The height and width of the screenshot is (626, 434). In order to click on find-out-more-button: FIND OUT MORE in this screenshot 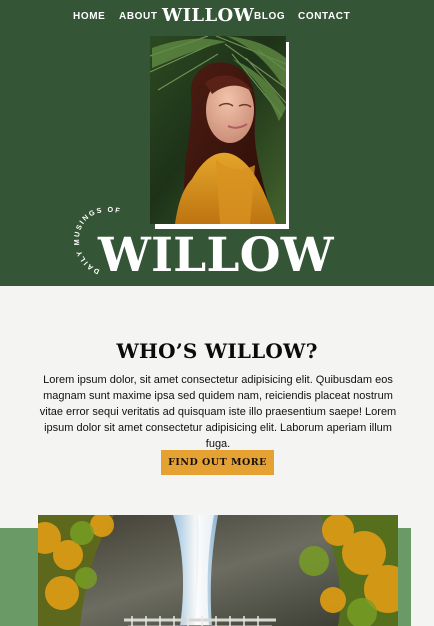, I will do `click(217, 462)`.